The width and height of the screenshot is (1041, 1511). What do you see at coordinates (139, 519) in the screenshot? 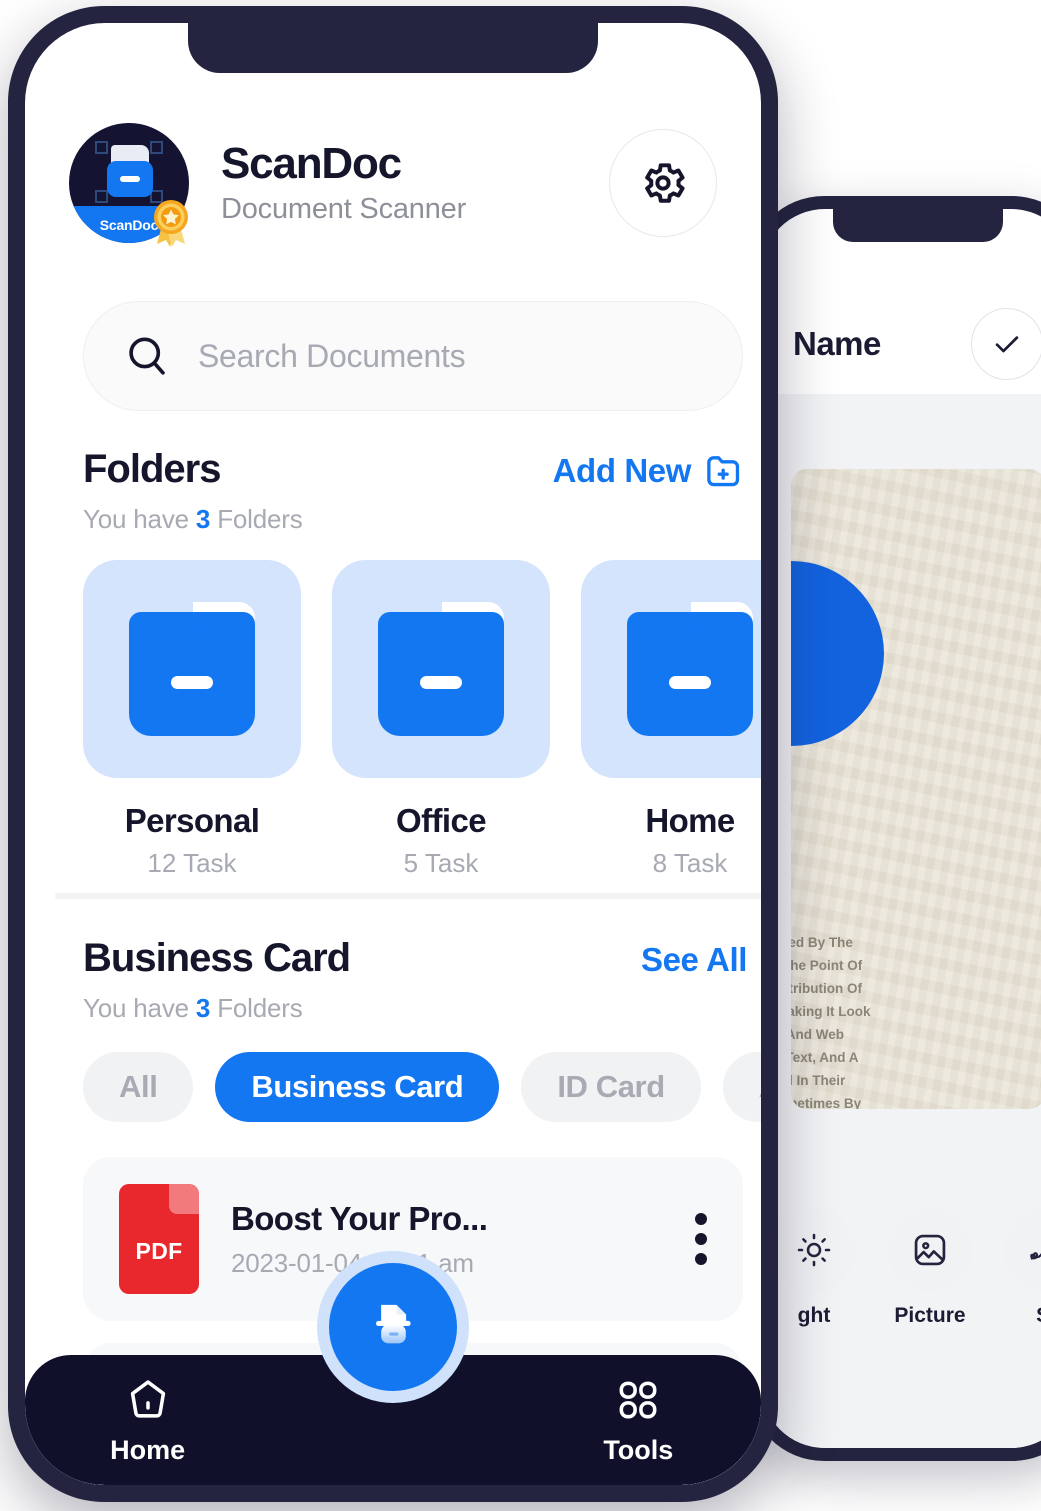
I see `folders-subtitle-prefix: You have` at bounding box center [139, 519].